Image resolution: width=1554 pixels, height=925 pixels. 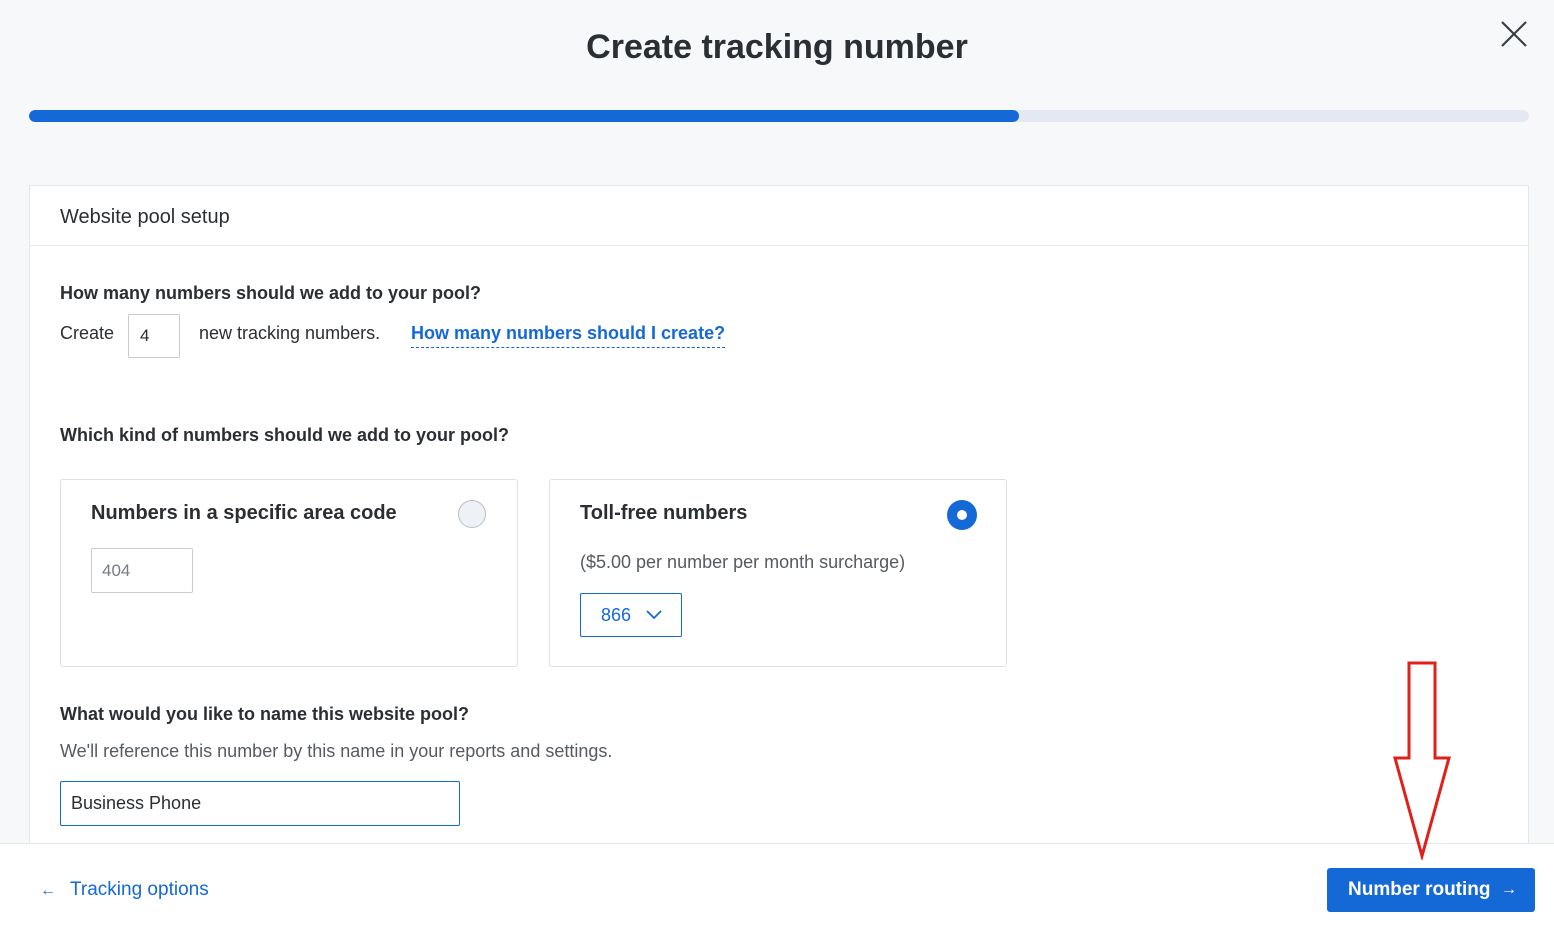 What do you see at coordinates (1419, 889) in the screenshot?
I see `next-label: Number routing` at bounding box center [1419, 889].